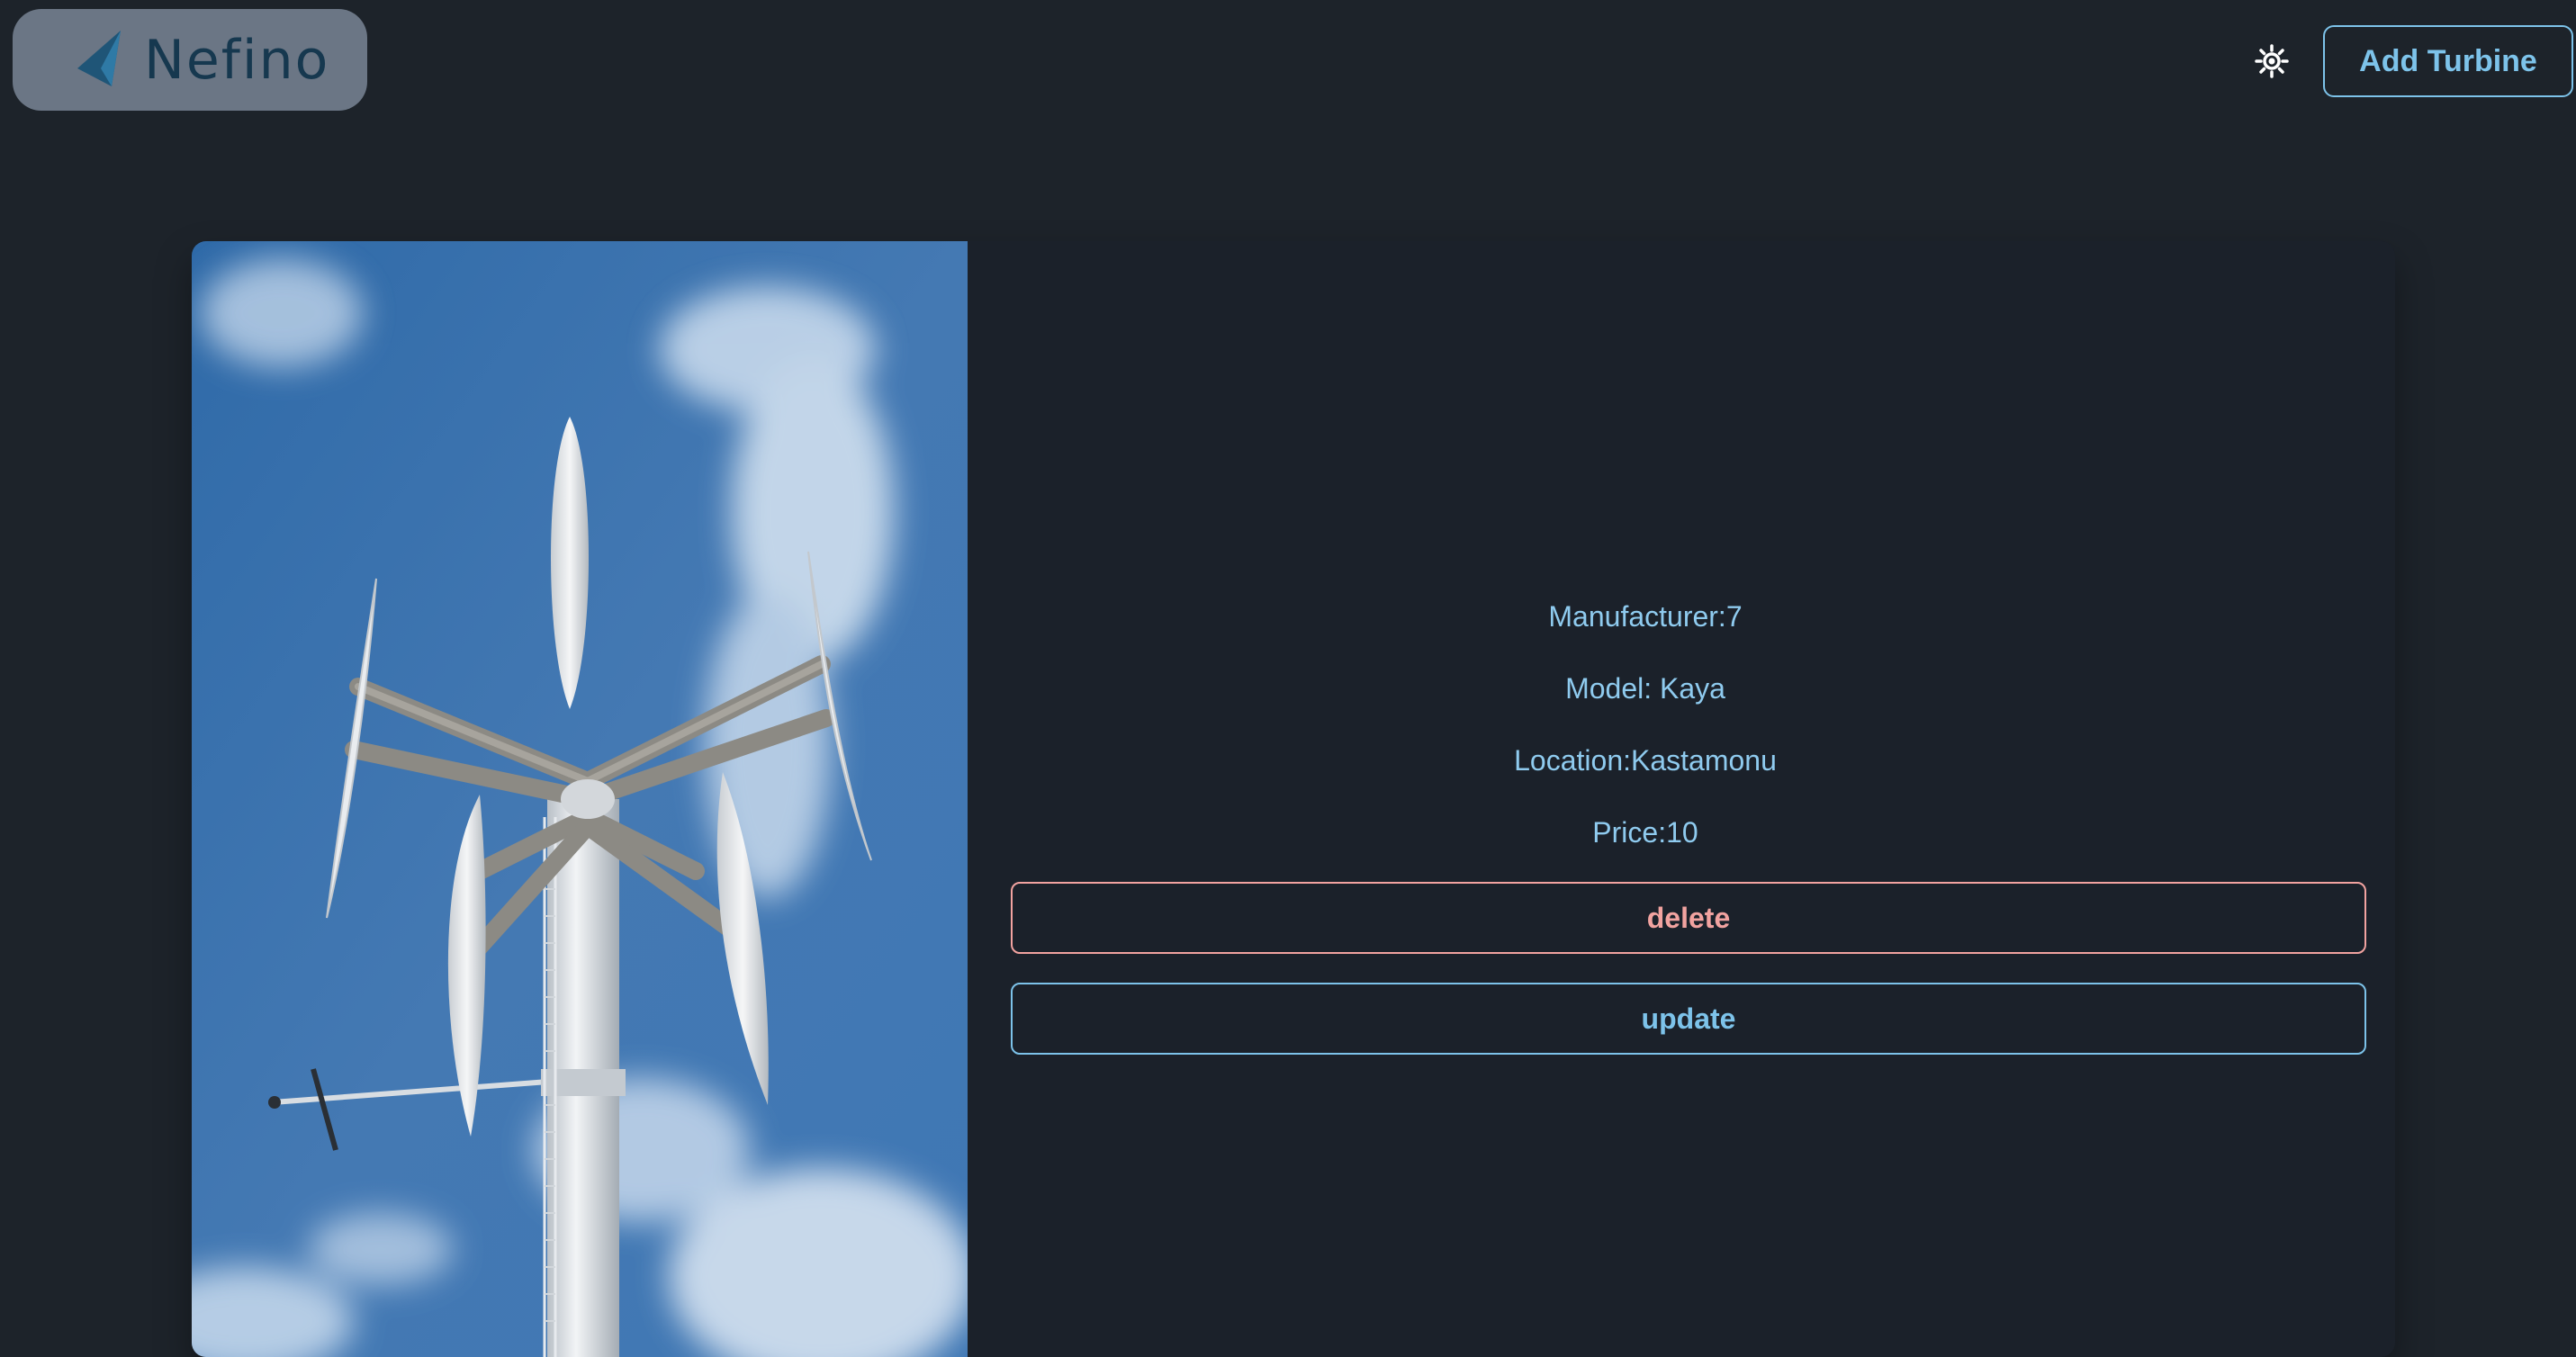 The height and width of the screenshot is (1357, 2576). What do you see at coordinates (2448, 61) in the screenshot?
I see `add-turbine-button: Add Turbine` at bounding box center [2448, 61].